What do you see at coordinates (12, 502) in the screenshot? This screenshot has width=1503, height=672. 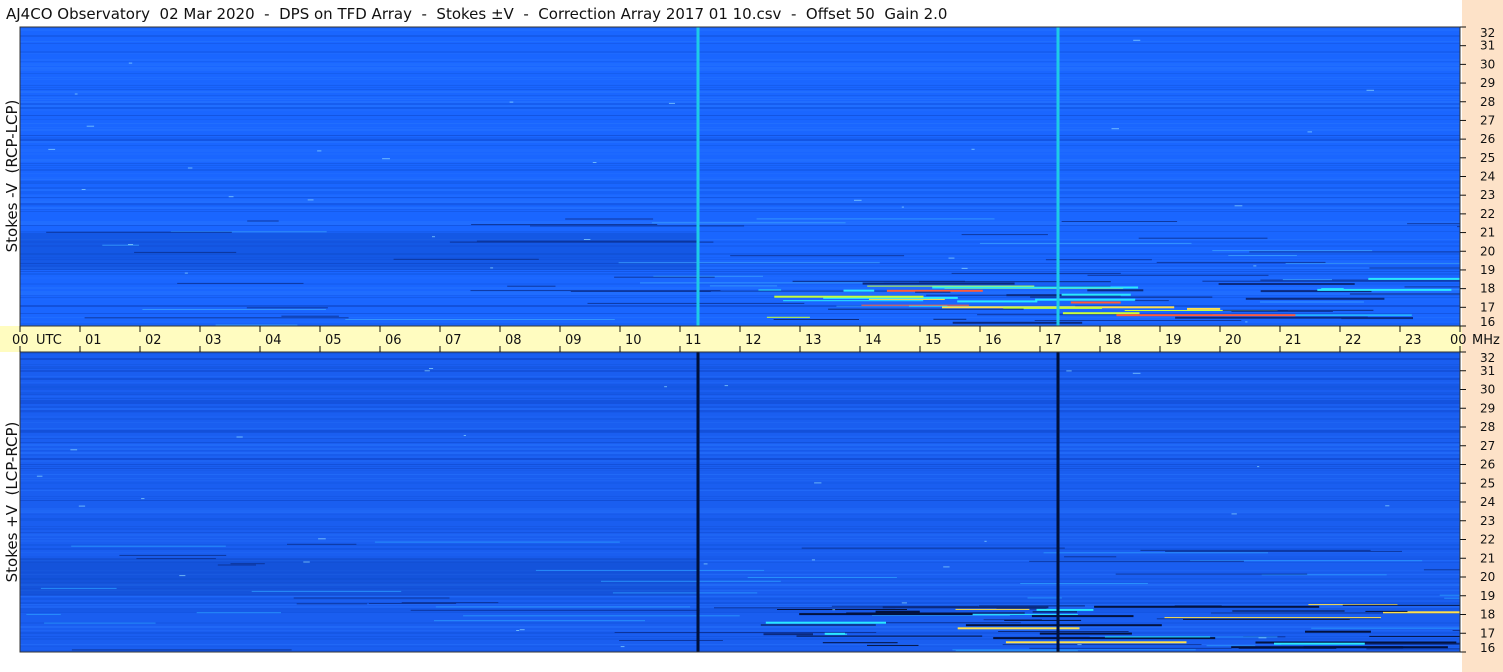 I see `bottom-panel-ylabel: Stokes +V (LCP-RCP)` at bounding box center [12, 502].